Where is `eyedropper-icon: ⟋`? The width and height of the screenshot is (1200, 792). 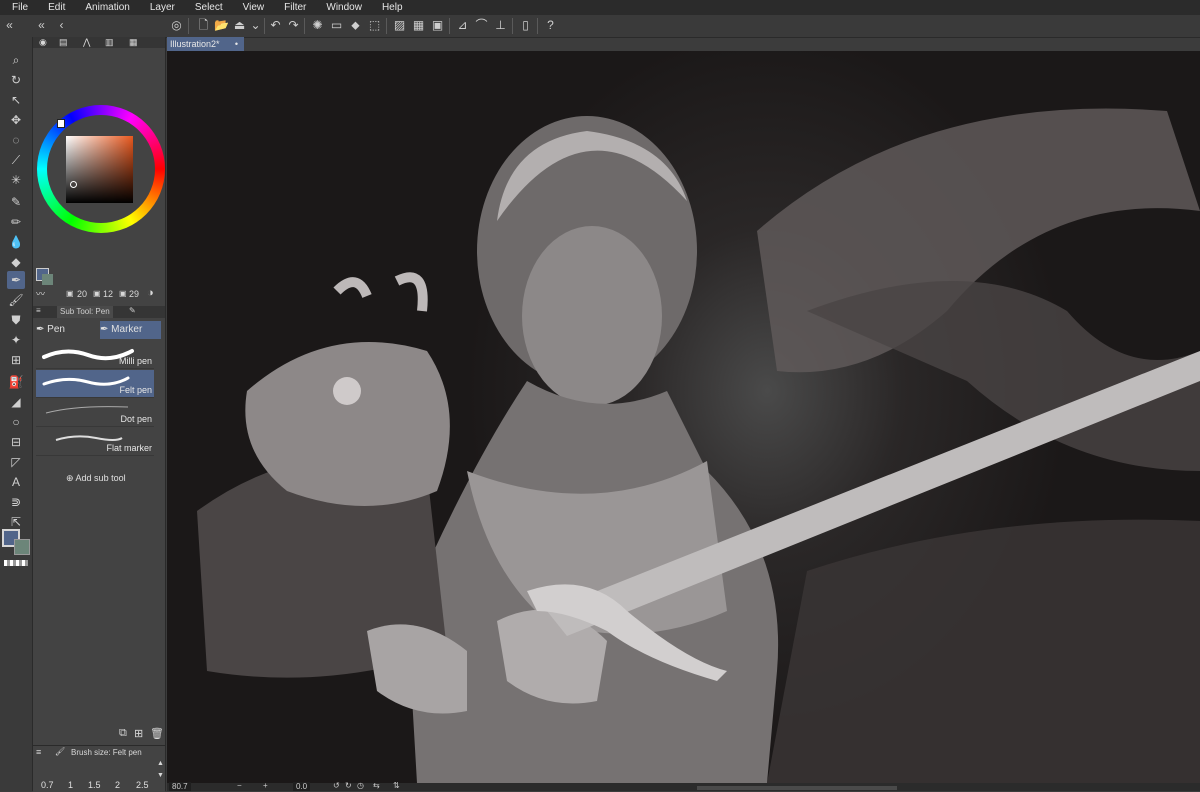 eyedropper-icon: ⟋ is located at coordinates (16, 160).